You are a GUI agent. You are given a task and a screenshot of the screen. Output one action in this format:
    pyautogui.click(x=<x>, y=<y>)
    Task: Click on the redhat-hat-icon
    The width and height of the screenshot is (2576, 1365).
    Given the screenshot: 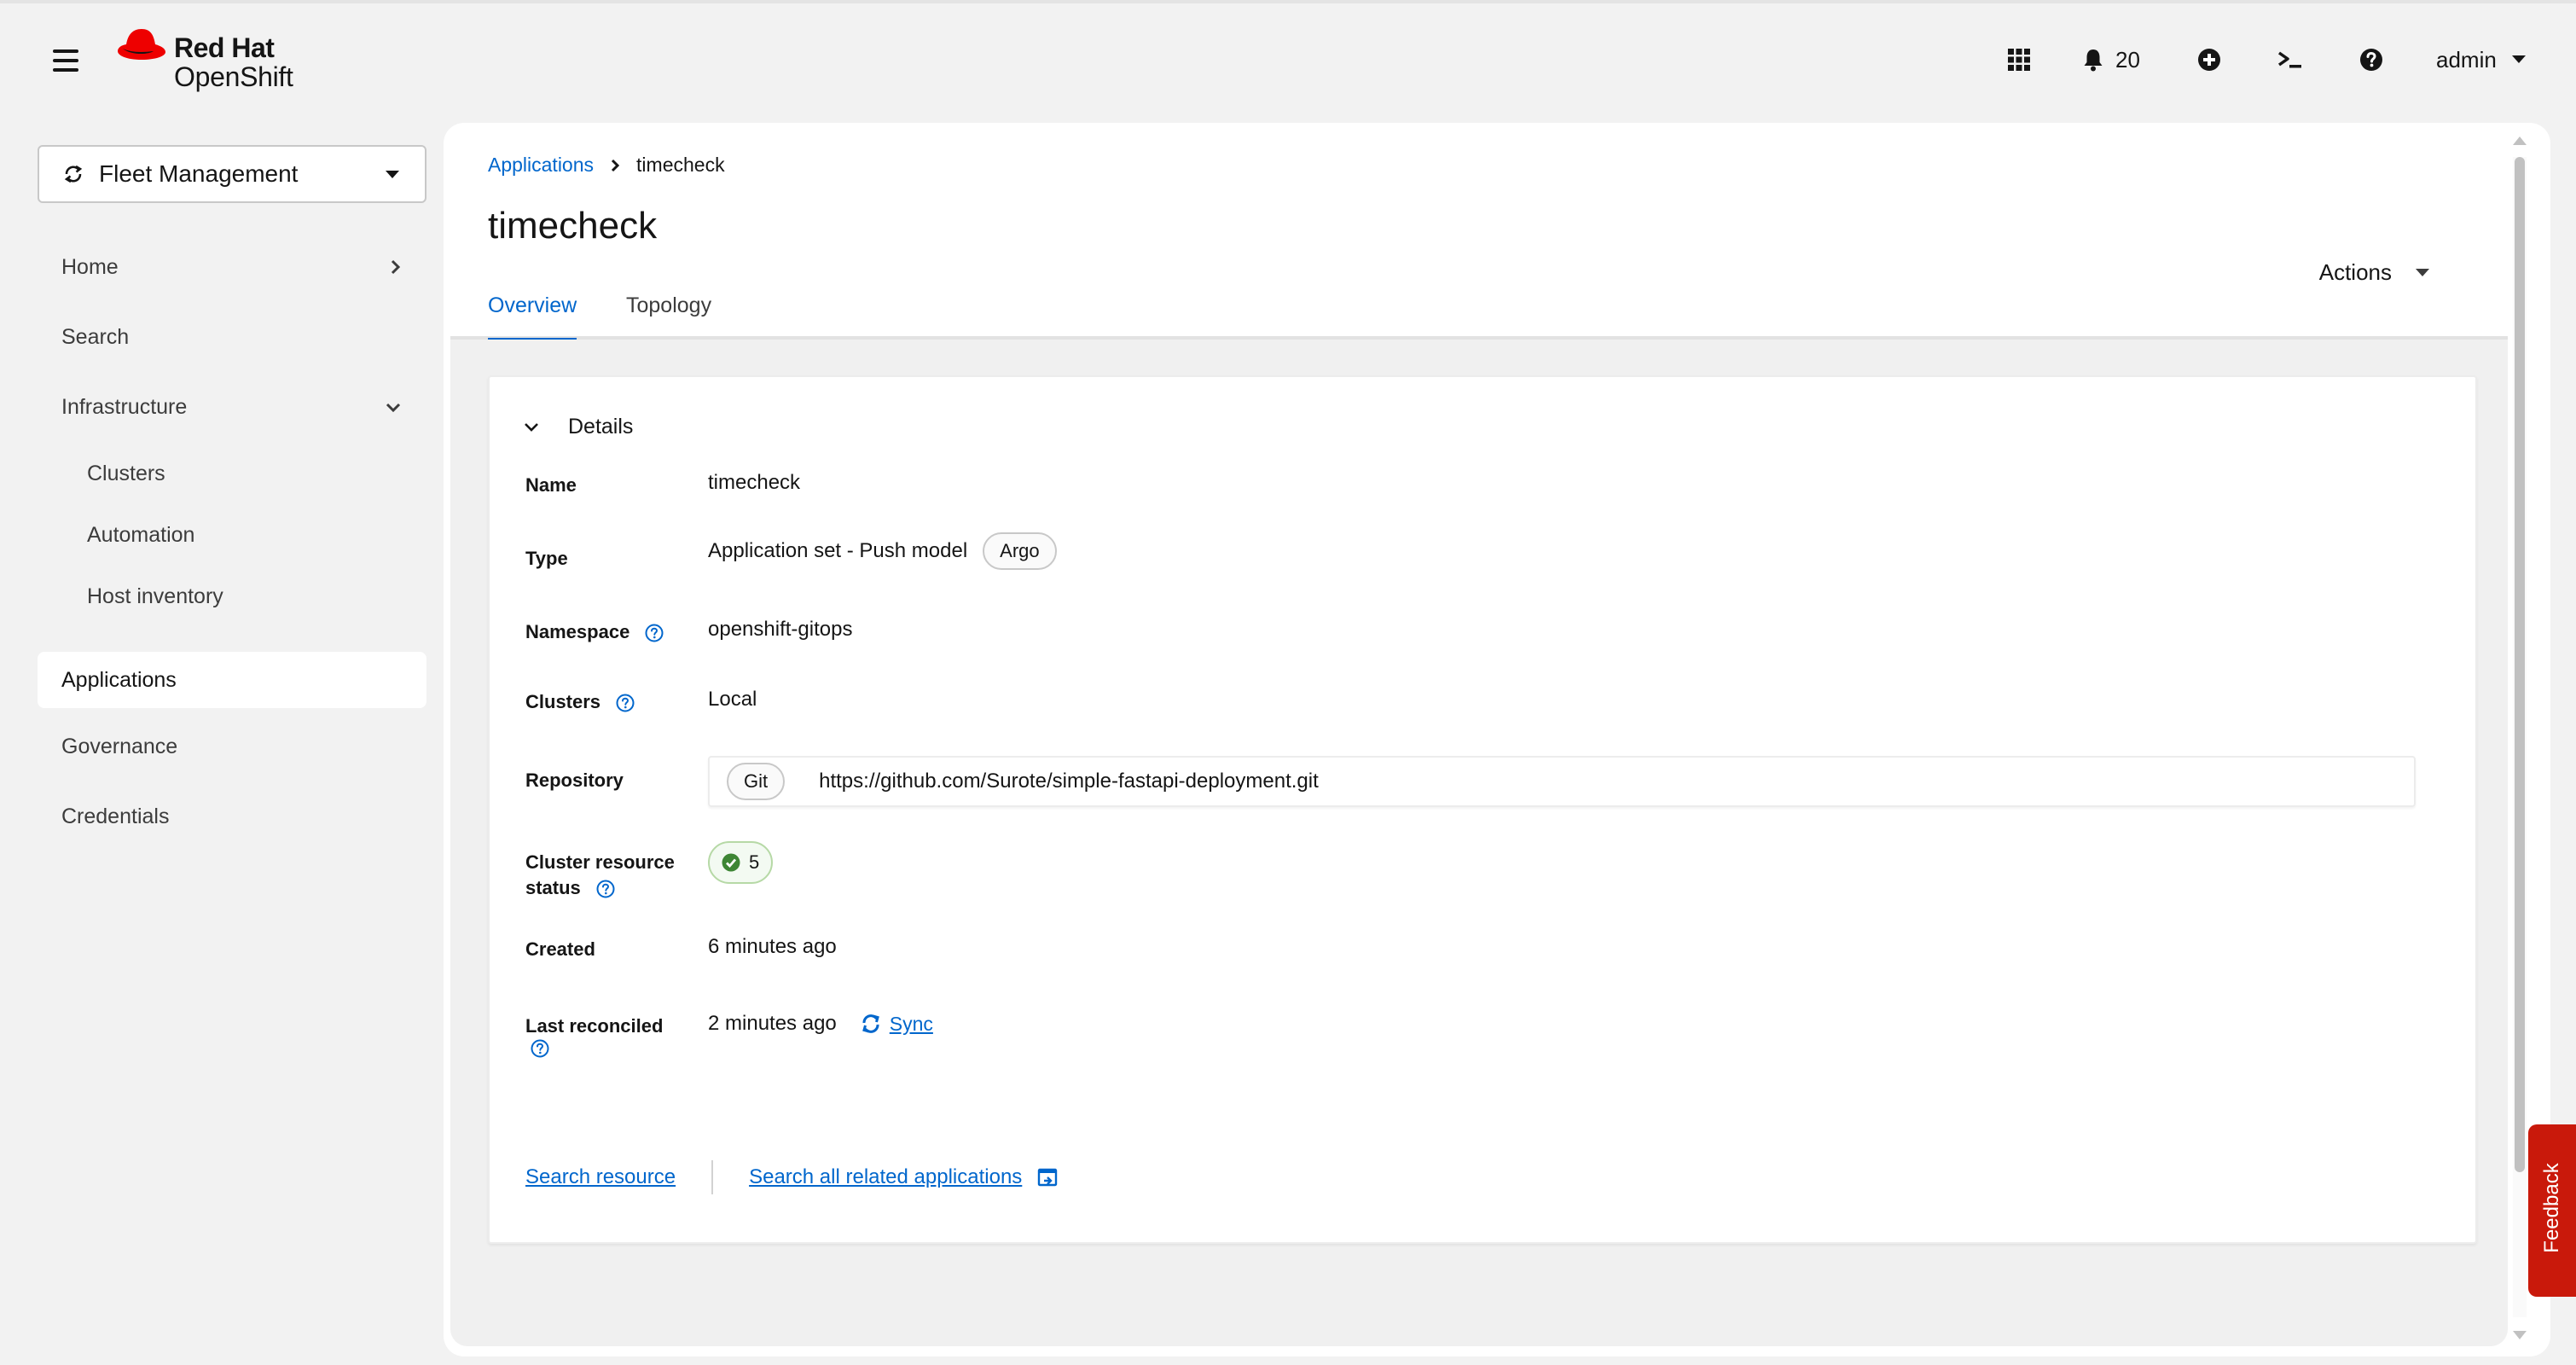 What is the action you would take?
    pyautogui.click(x=141, y=44)
    